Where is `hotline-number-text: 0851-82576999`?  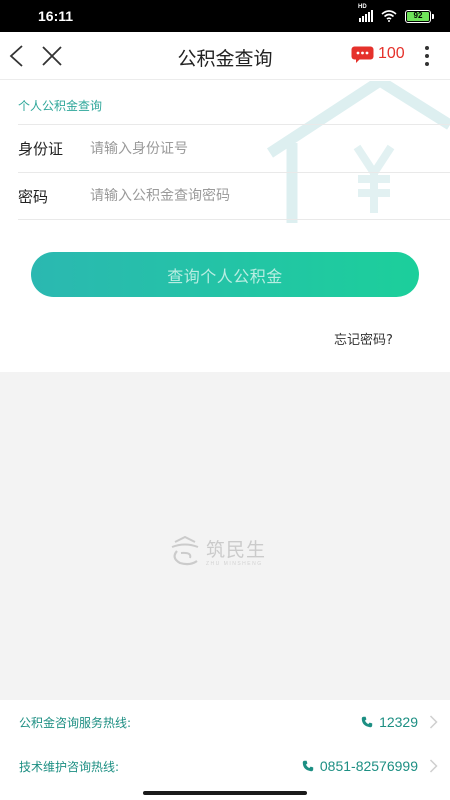
hotline-number-text: 0851-82576999 is located at coordinates (368, 766).